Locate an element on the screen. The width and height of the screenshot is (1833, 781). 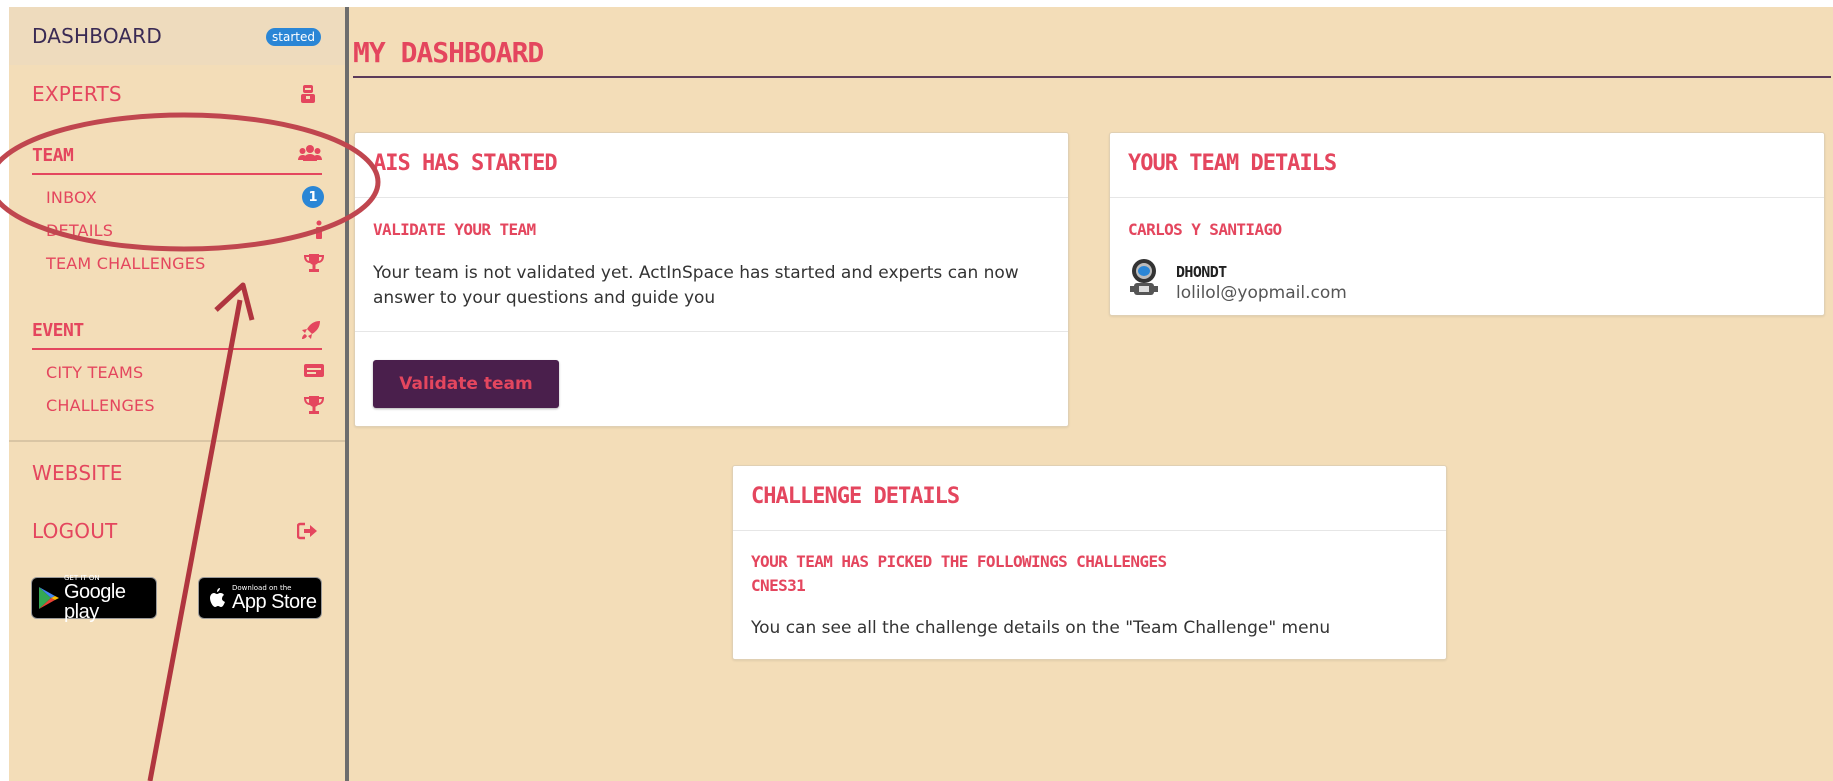
annotation-ellipse is located at coordinates (190, 182).